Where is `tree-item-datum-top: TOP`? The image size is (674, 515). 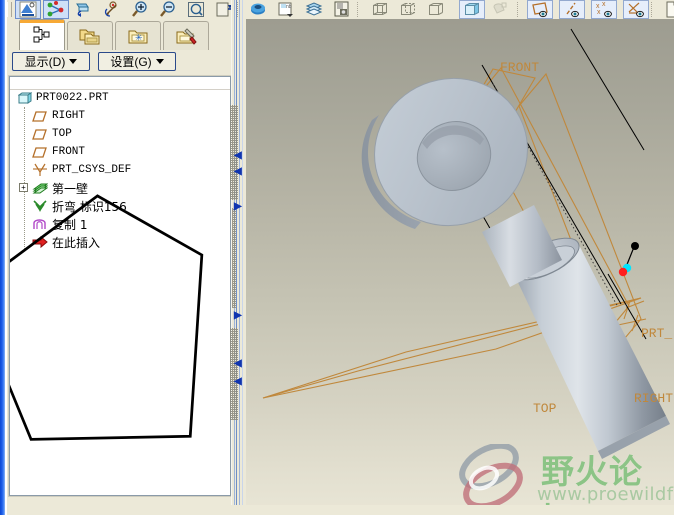 tree-item-datum-top: TOP is located at coordinates (120, 134).